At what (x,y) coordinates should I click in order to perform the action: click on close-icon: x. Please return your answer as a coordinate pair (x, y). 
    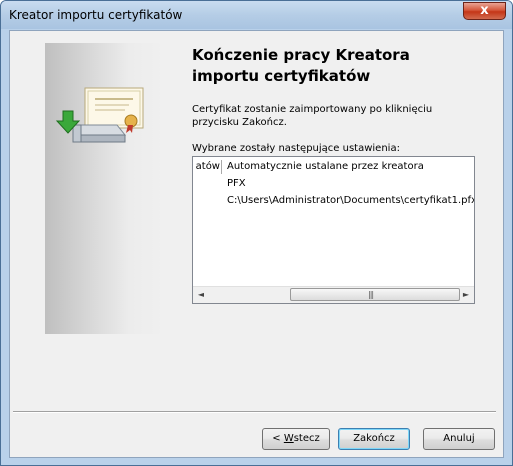
    Looking at the image, I should click on (484, 10).